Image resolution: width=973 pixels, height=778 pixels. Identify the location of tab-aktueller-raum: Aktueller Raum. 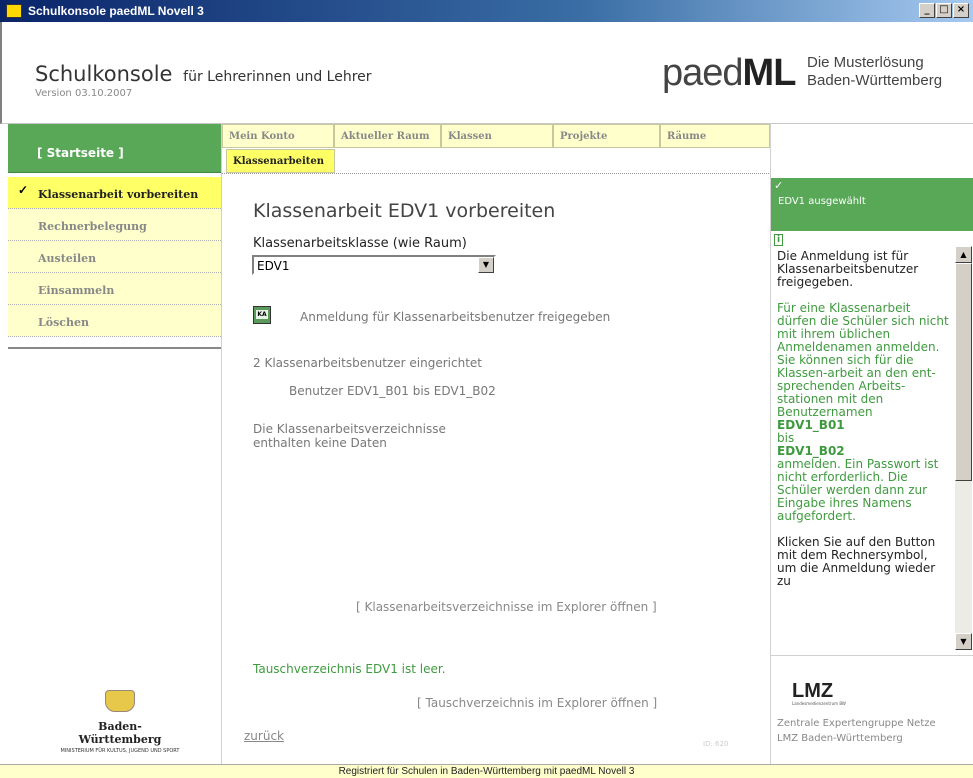
(387, 136).